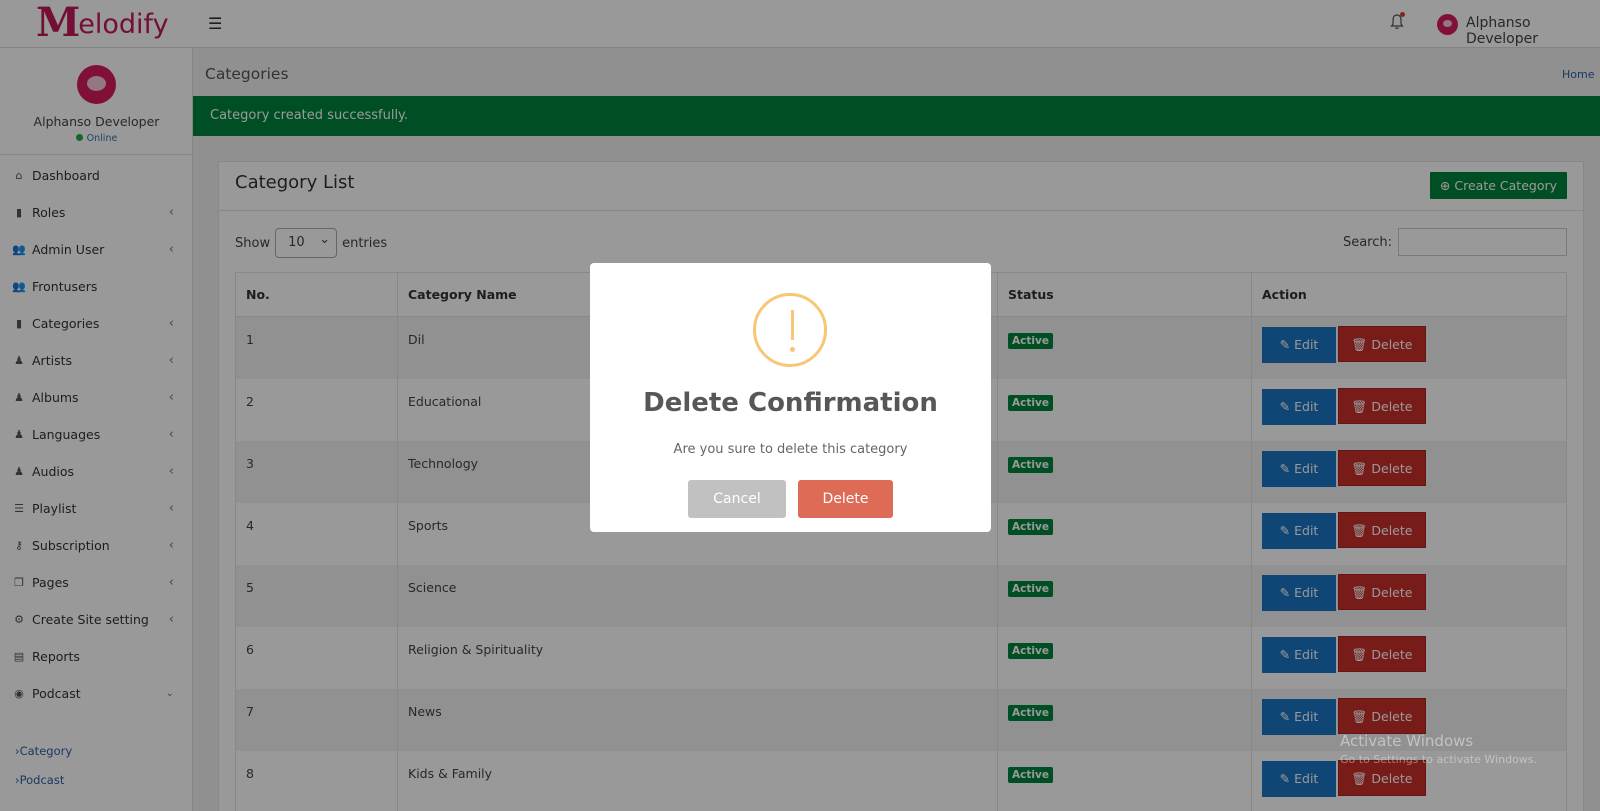 This screenshot has width=1600, height=811. Describe the element at coordinates (792, 349) in the screenshot. I see `warning-icon-dot` at that location.